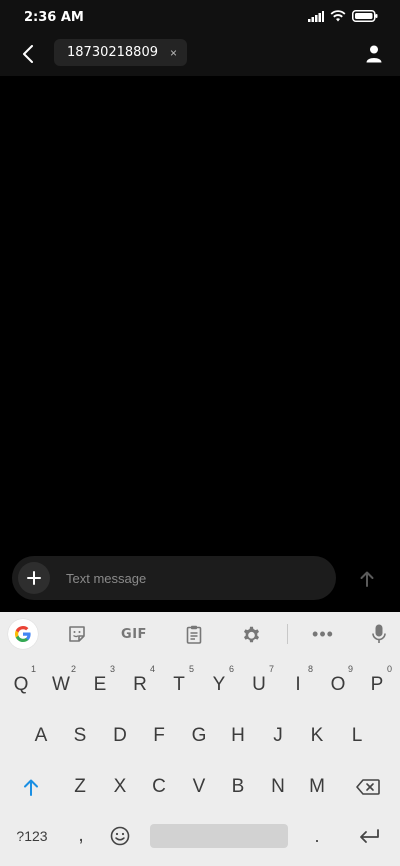 Image resolution: width=400 pixels, height=866 pixels. Describe the element at coordinates (287, 634) in the screenshot. I see `toolbar-divider` at that location.